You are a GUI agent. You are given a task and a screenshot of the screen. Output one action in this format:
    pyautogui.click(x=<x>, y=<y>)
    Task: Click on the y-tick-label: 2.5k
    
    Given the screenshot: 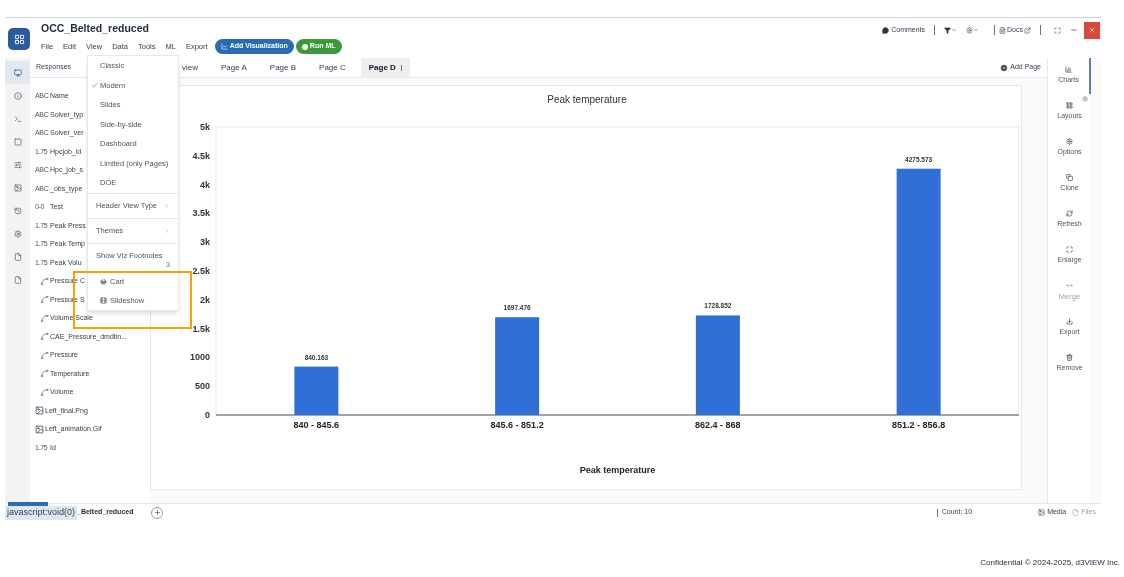 What is the action you would take?
    pyautogui.click(x=201, y=271)
    